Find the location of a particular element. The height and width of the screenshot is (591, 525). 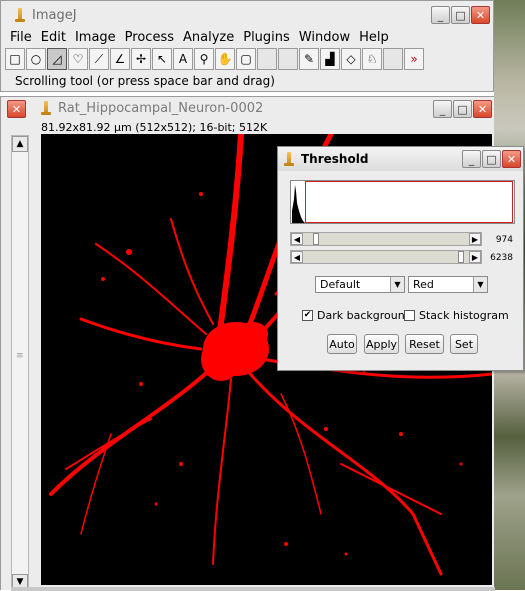

image-close-button: ✕ is located at coordinates (482, 109).